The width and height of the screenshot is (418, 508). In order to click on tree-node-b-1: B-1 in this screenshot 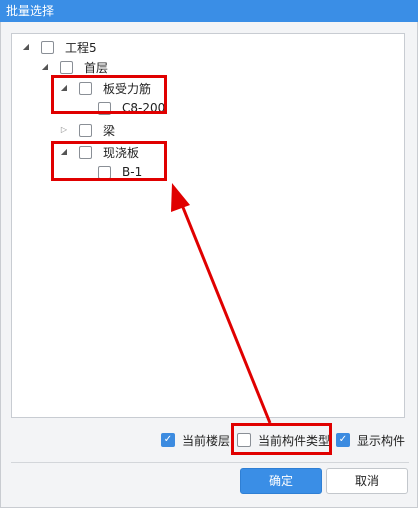, I will do `click(120, 172)`.